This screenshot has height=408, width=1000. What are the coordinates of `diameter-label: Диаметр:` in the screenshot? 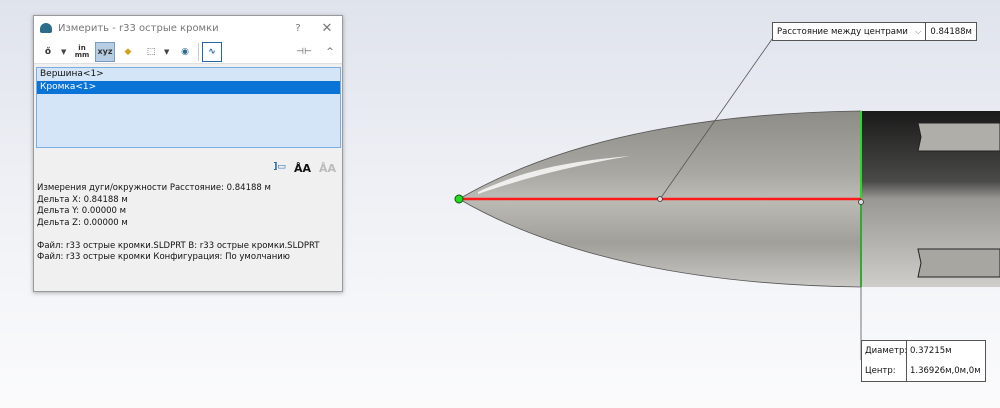 It's located at (884, 351).